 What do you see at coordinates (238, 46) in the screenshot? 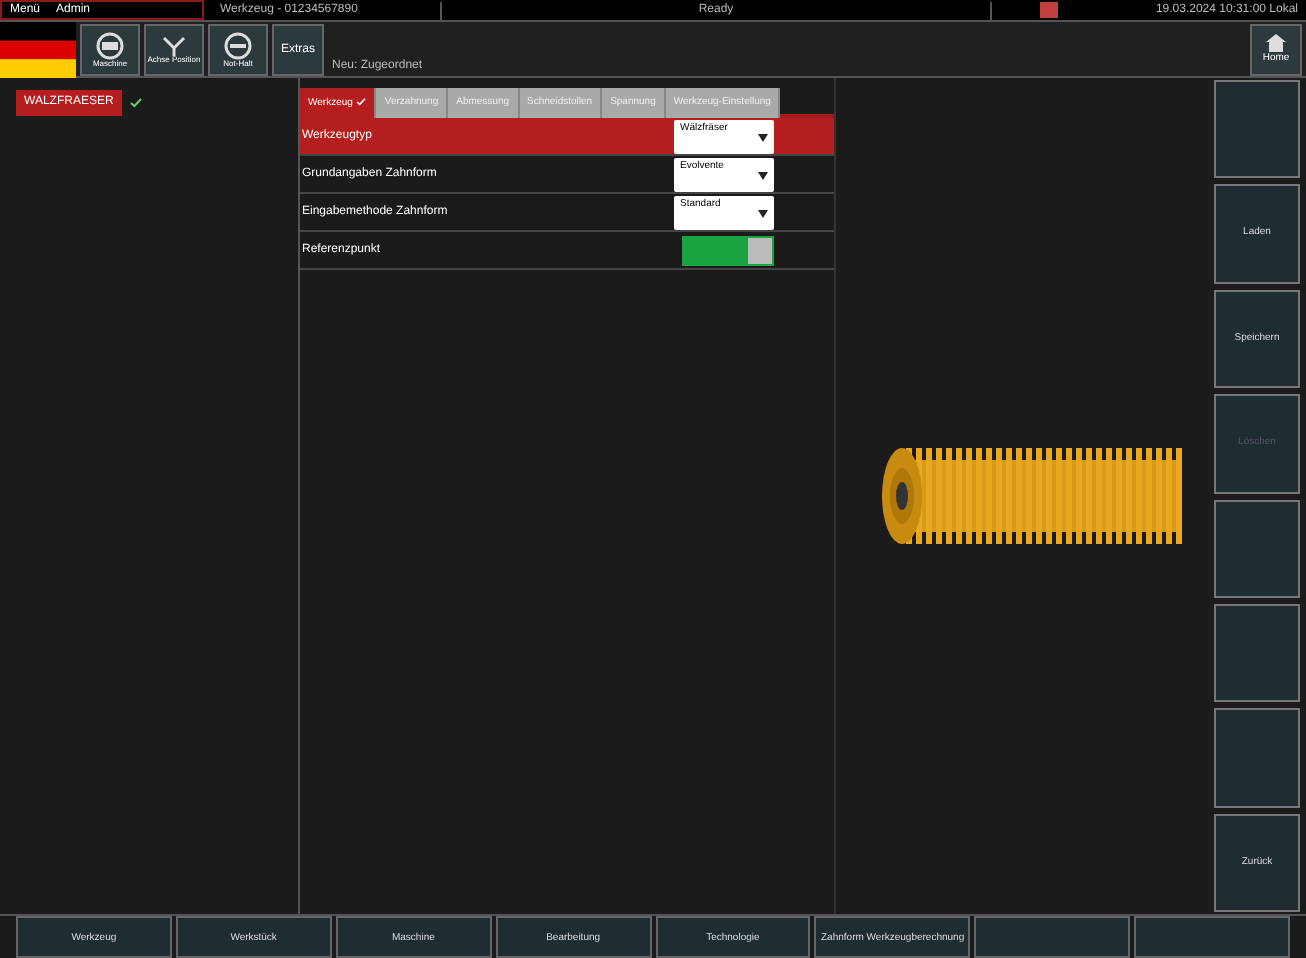
I see `stop-icon` at bounding box center [238, 46].